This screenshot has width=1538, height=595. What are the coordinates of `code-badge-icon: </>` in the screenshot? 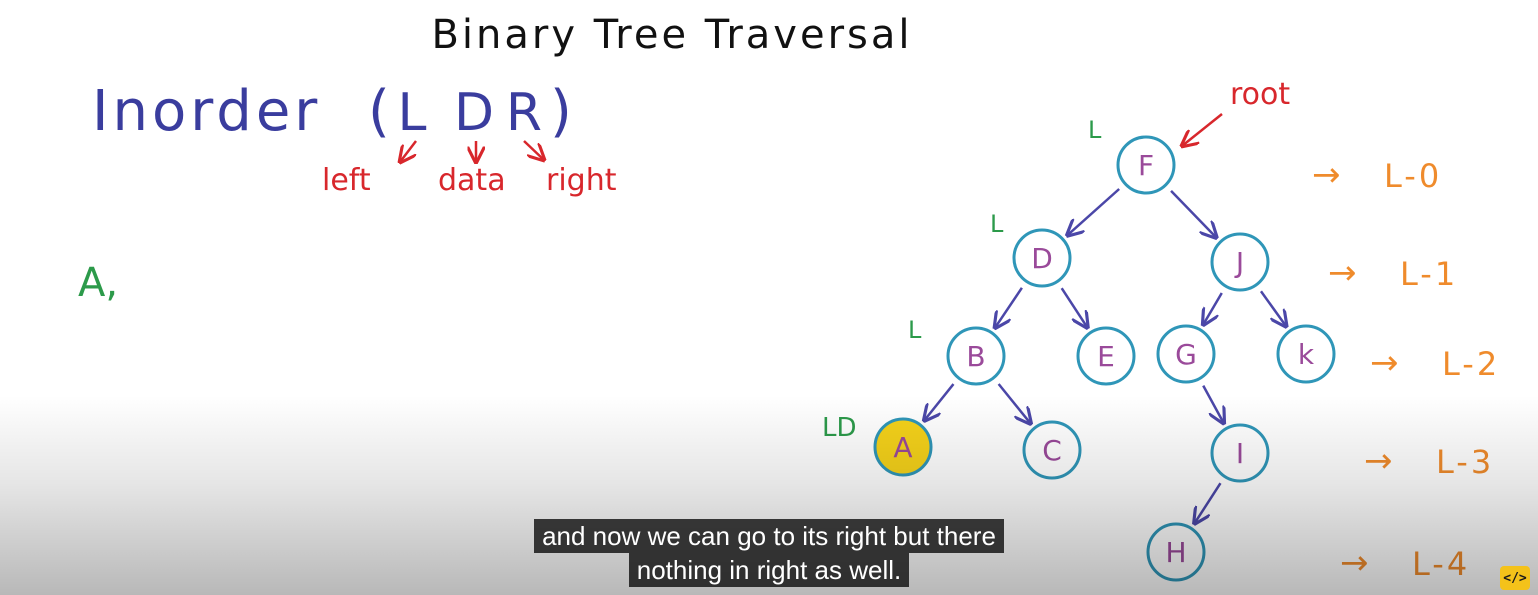 It's located at (1515, 578).